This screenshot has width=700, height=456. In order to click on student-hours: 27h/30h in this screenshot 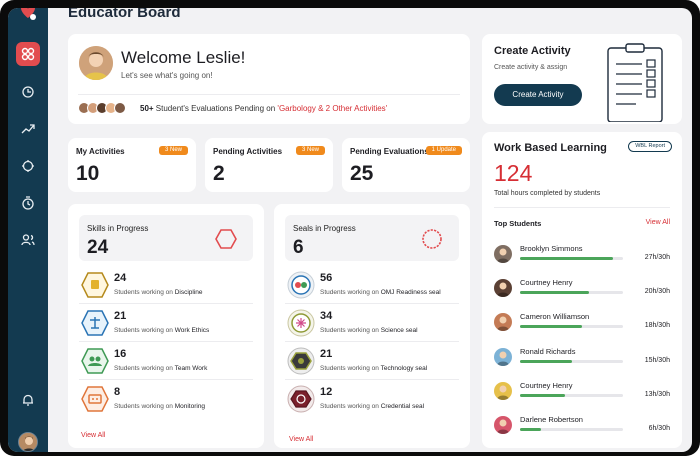, I will do `click(657, 257)`.